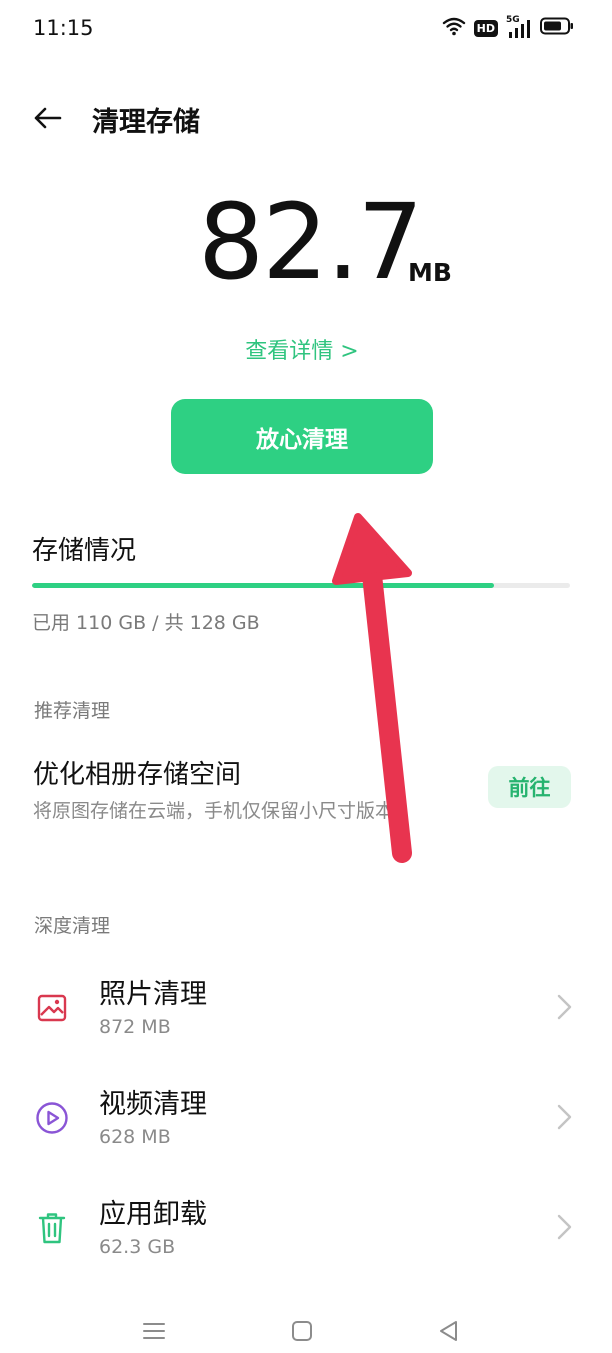 The width and height of the screenshot is (612, 1353). What do you see at coordinates (485, 28) in the screenshot?
I see `hd-icon: HD` at bounding box center [485, 28].